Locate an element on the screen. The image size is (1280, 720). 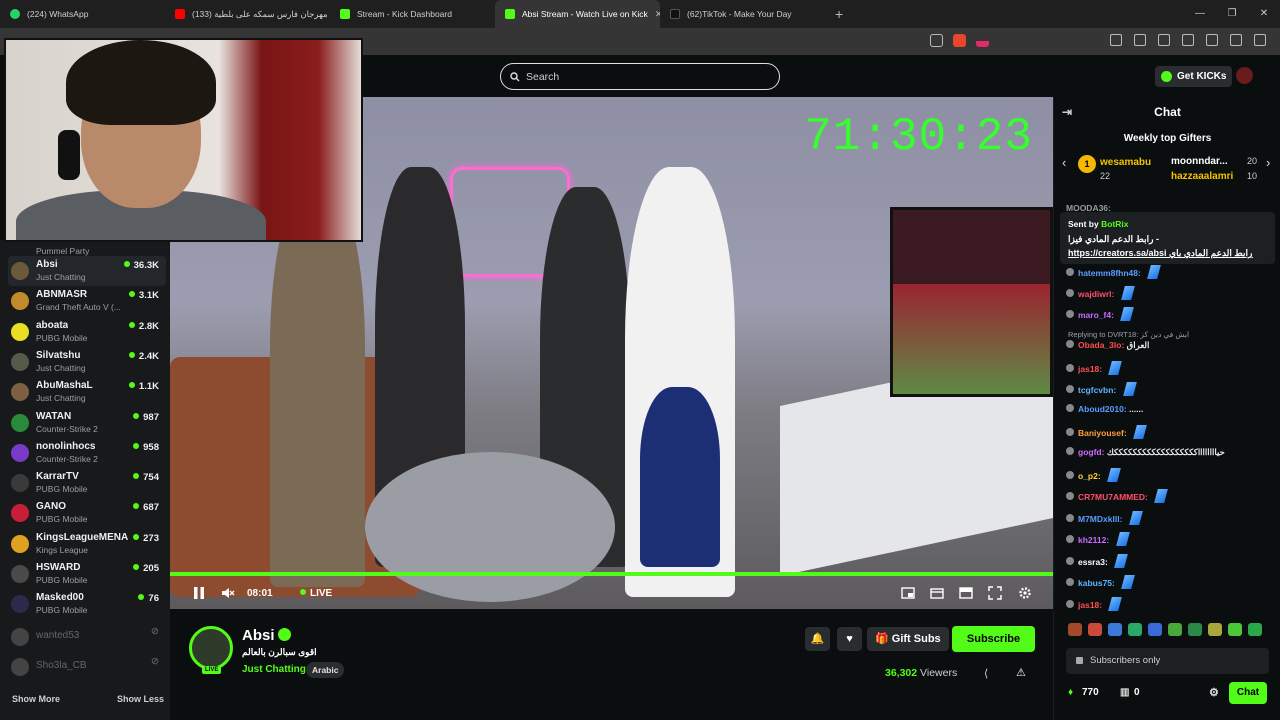
chat-username: wajdiwrl: is located at coordinates (1096, 294).